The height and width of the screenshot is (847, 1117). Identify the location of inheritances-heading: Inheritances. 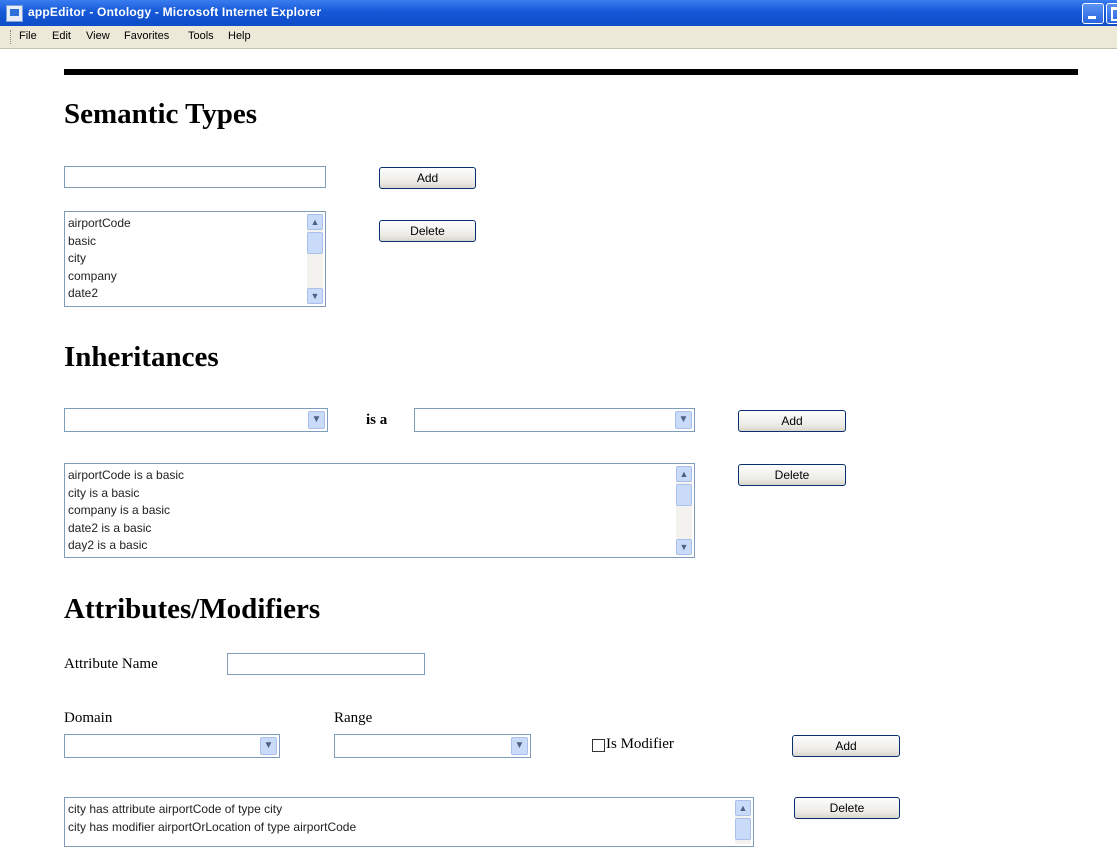
(141, 357).